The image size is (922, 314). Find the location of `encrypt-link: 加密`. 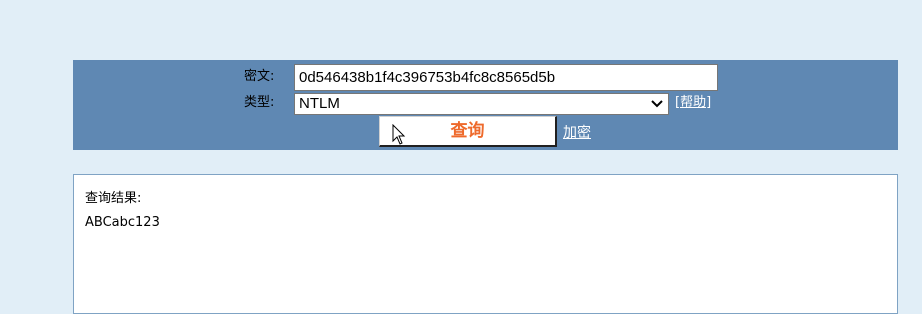

encrypt-link: 加密 is located at coordinates (577, 133).